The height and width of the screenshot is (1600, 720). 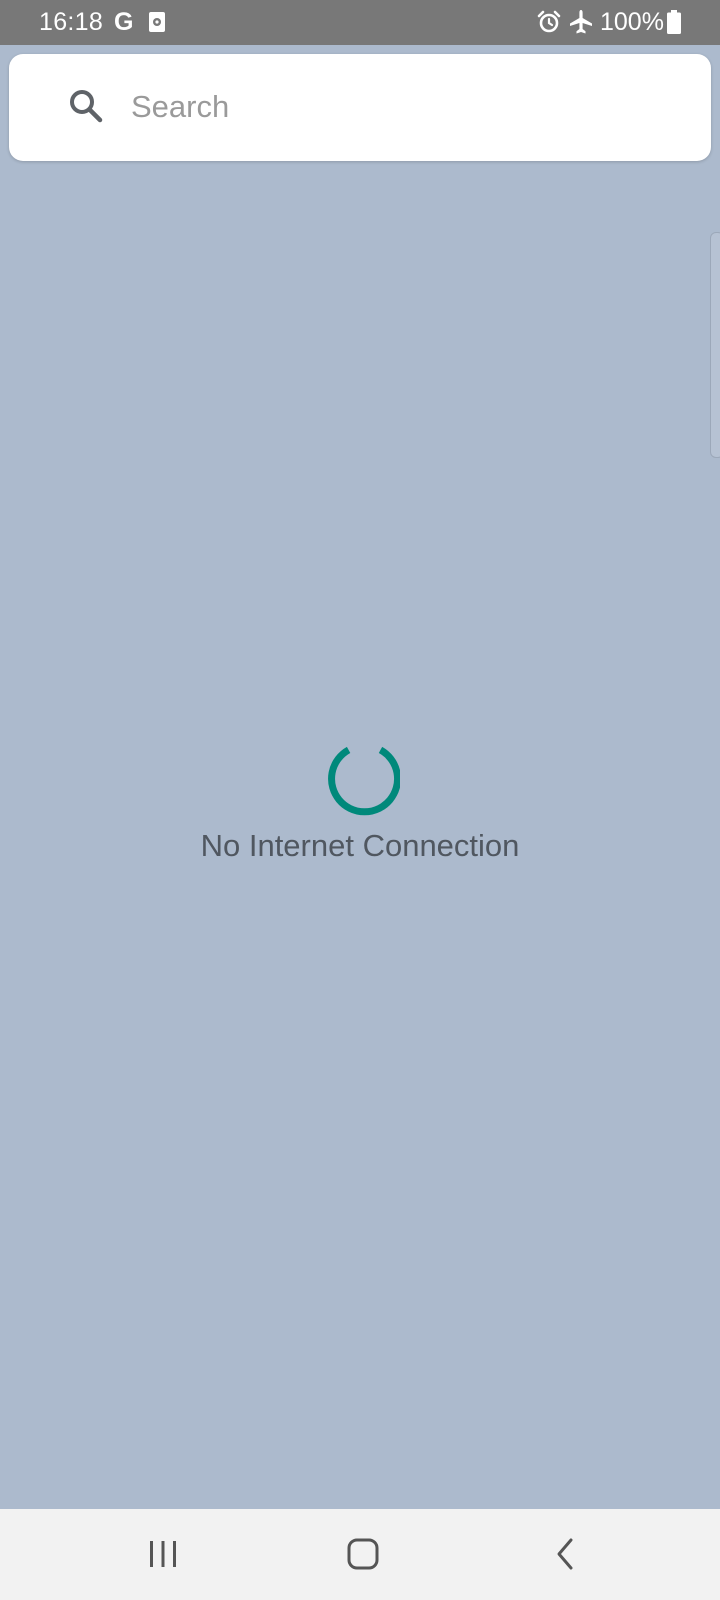 What do you see at coordinates (632, 22) in the screenshot?
I see `battery-percentage: 100%` at bounding box center [632, 22].